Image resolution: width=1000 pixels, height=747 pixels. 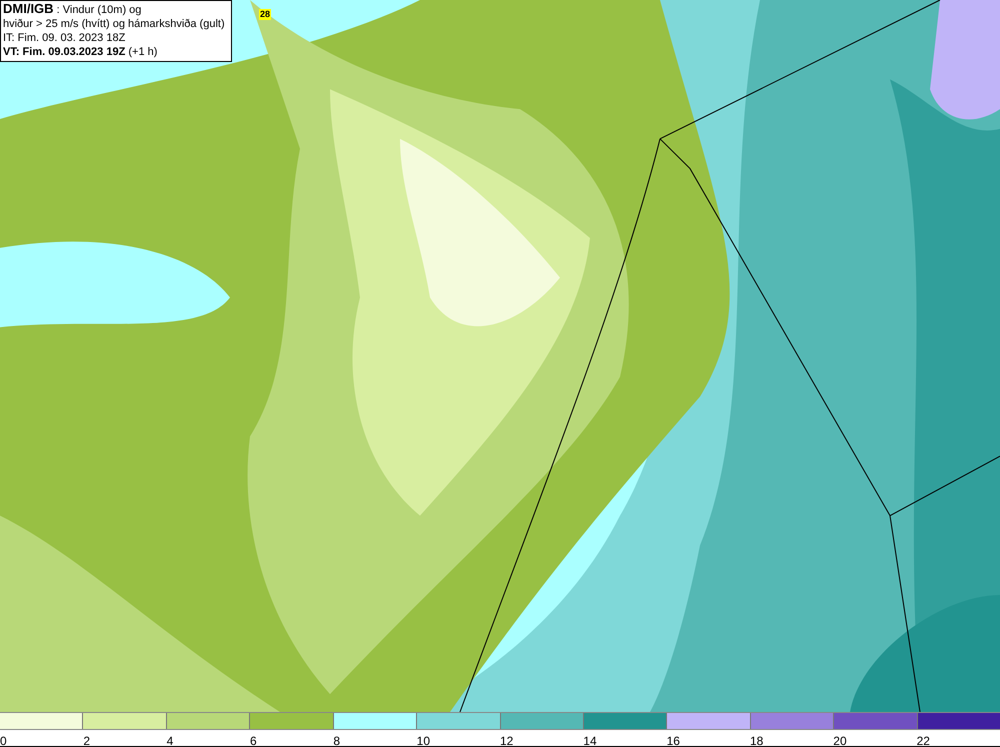 What do you see at coordinates (673, 740) in the screenshot?
I see `legend-label: 16` at bounding box center [673, 740].